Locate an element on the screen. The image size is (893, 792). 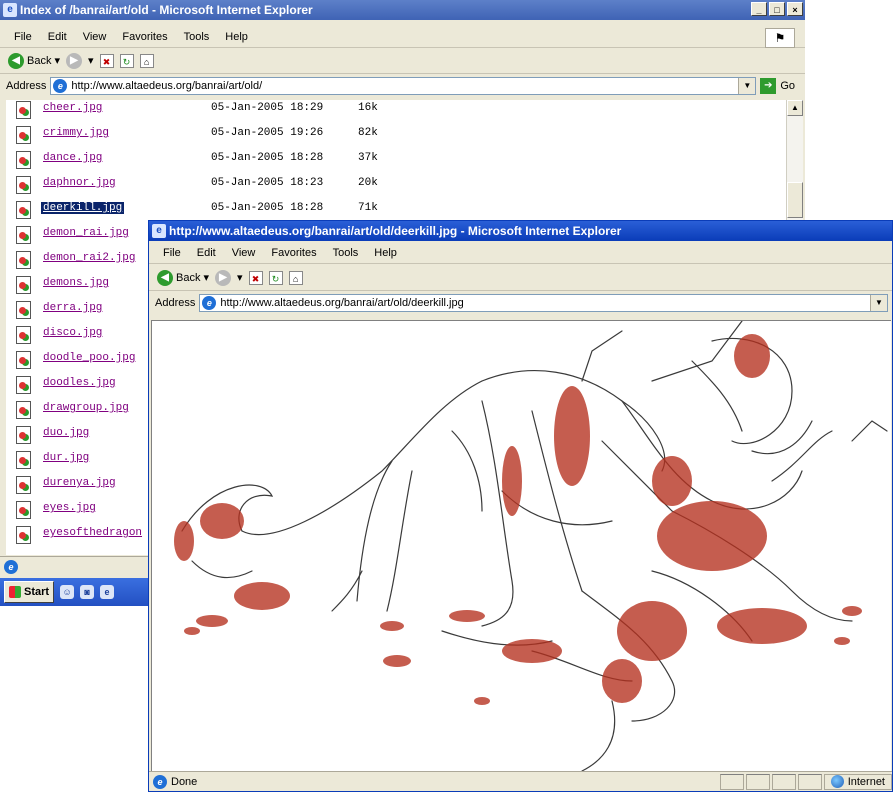
go-arrow-icon: ➔ is located at coordinates (768, 86).